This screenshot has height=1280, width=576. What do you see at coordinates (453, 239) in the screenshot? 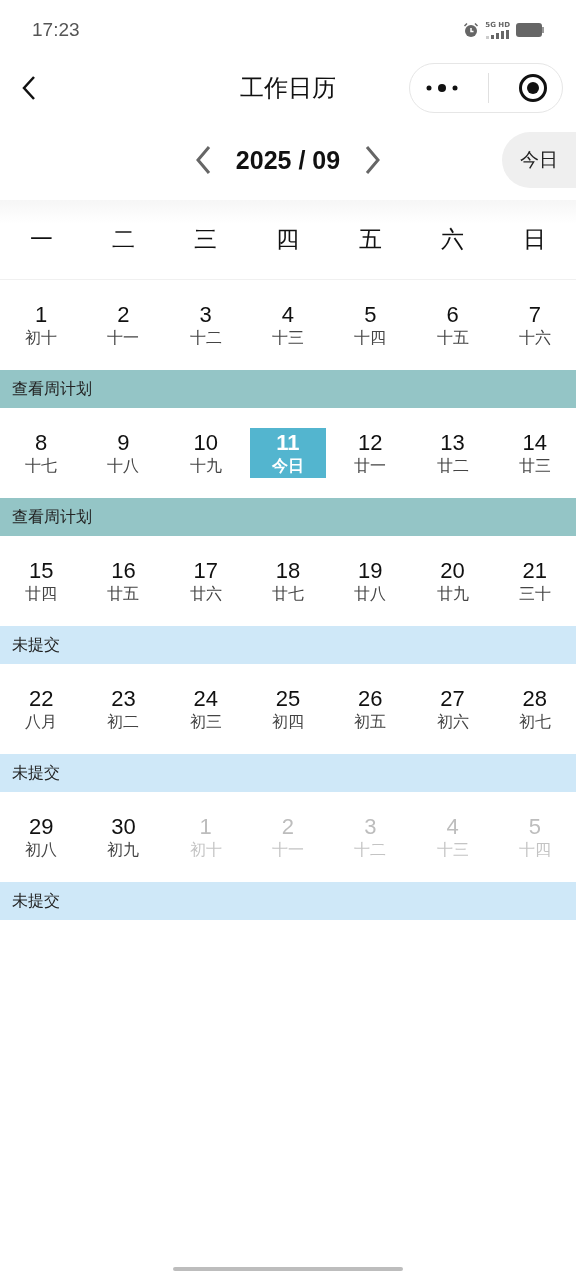
I see `weekday-label: 六` at bounding box center [453, 239].